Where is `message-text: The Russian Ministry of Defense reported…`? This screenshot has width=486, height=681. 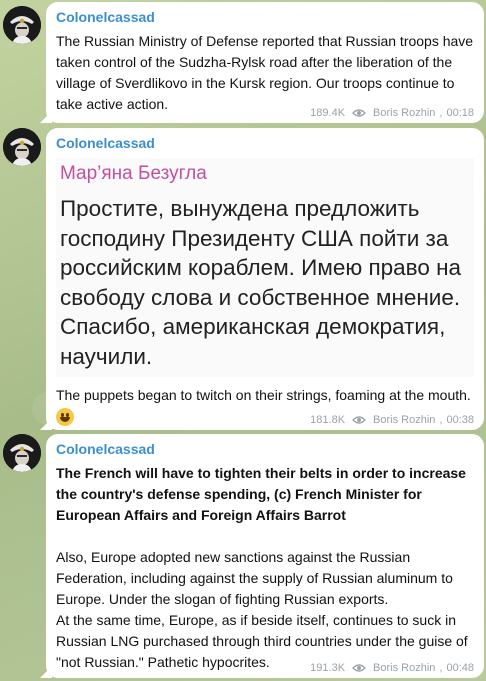 message-text: The Russian Ministry of Defense reported… is located at coordinates (265, 72).